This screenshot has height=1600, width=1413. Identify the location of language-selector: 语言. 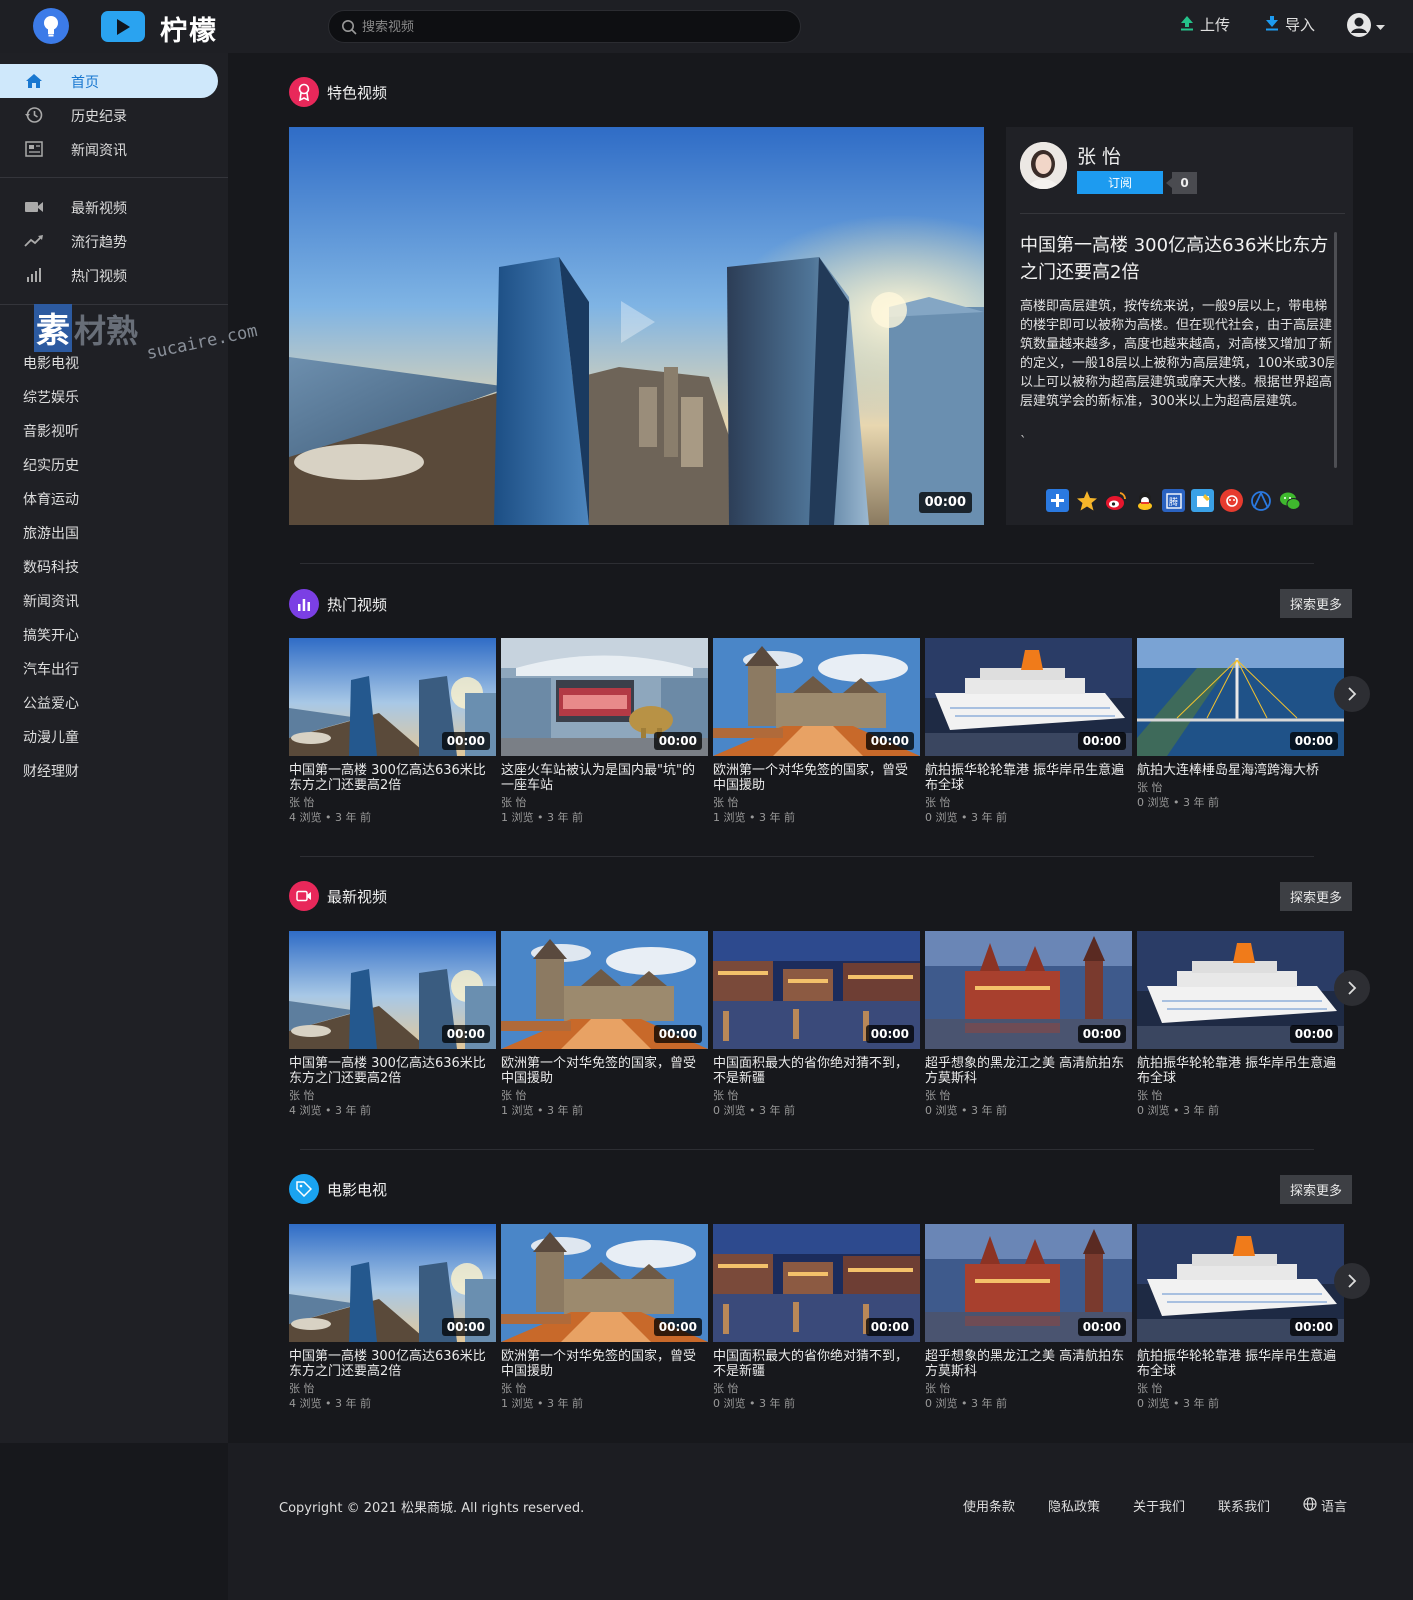
(1325, 1505).